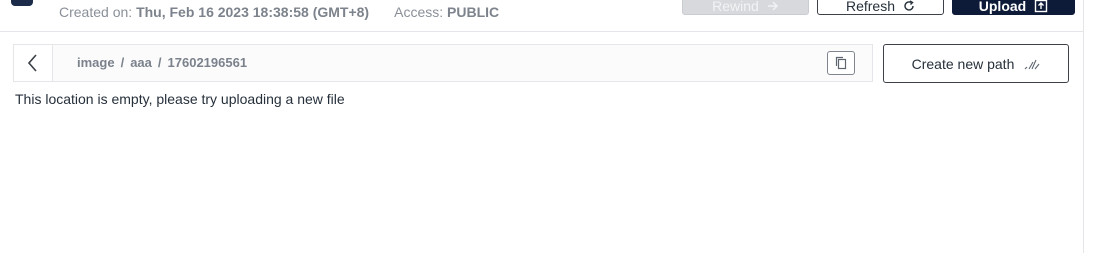 This screenshot has width=1097, height=253. What do you see at coordinates (141, 62) in the screenshot?
I see `breadcrumb-segment: aaa` at bounding box center [141, 62].